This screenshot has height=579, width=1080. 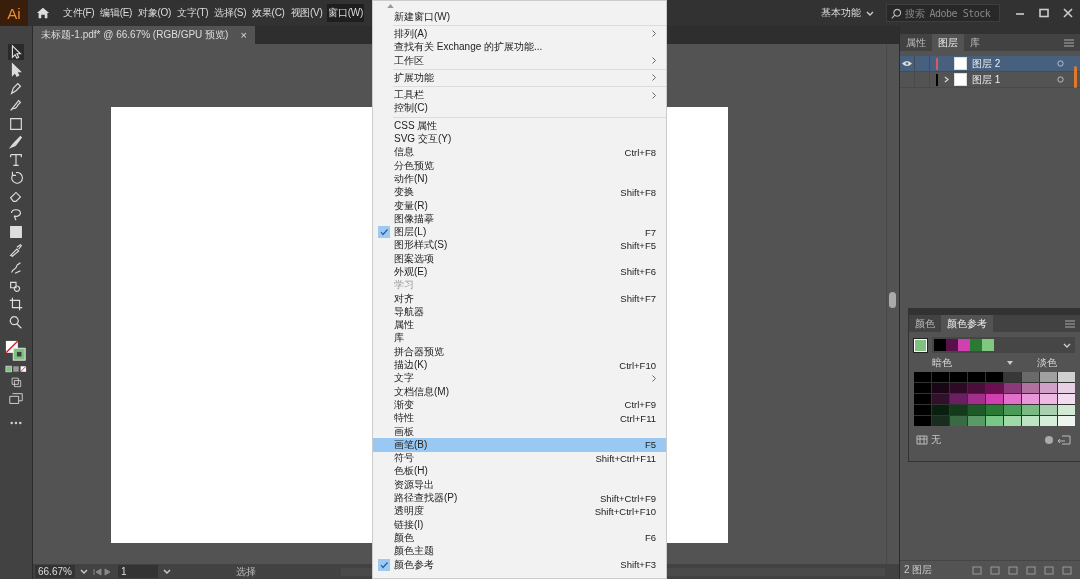 What do you see at coordinates (1003, 345) in the screenshot?
I see `harmony-bar` at bounding box center [1003, 345].